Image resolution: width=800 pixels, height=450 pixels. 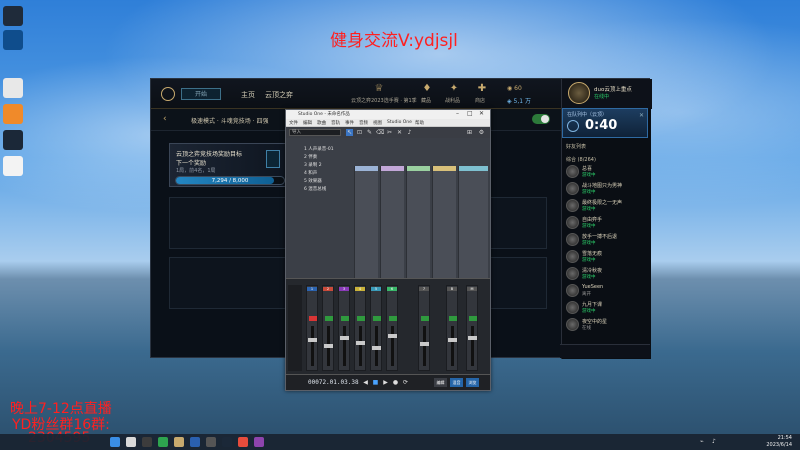 I want to click on nav-tft: 云顶之弈, so click(x=279, y=95).